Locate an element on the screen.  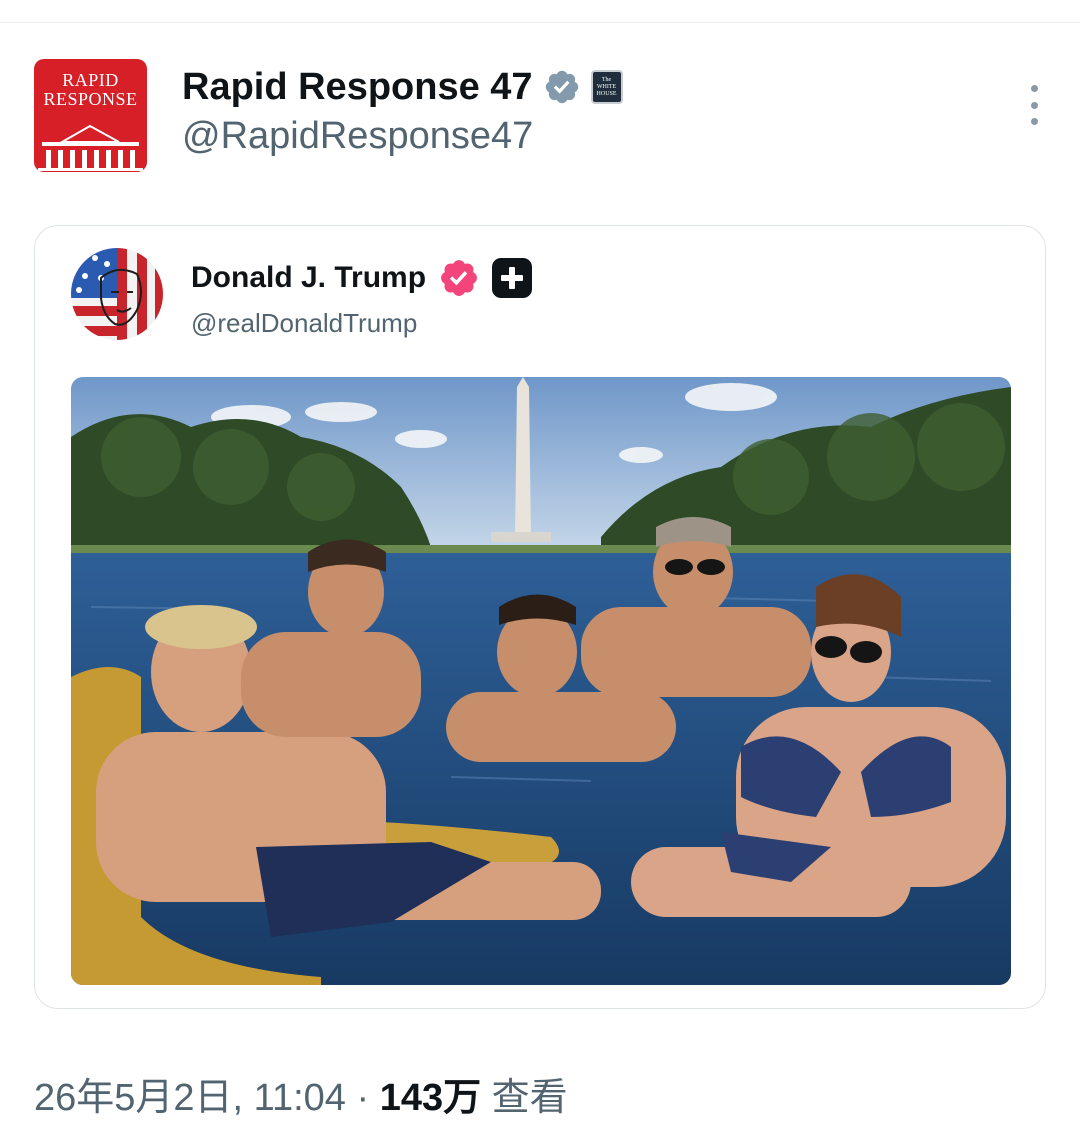
verified-badge-icon is located at coordinates (562, 87).